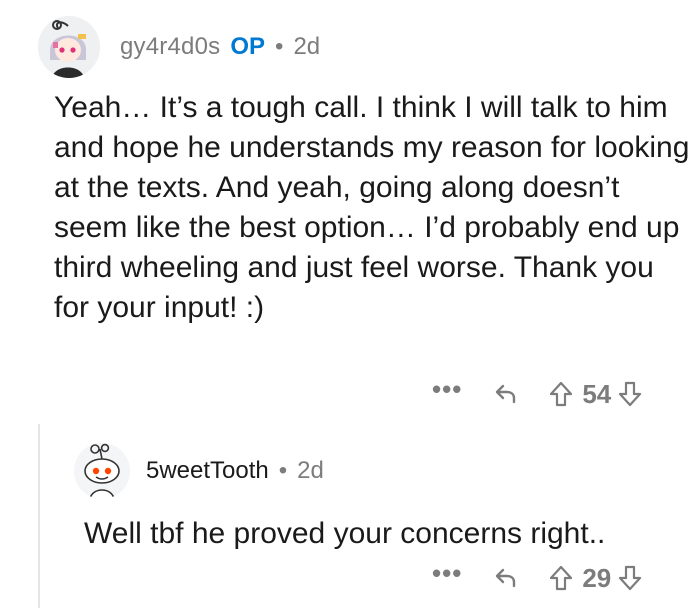 The image size is (700, 608). I want to click on reply-header: 5weetTooth • 2d, so click(199, 471).